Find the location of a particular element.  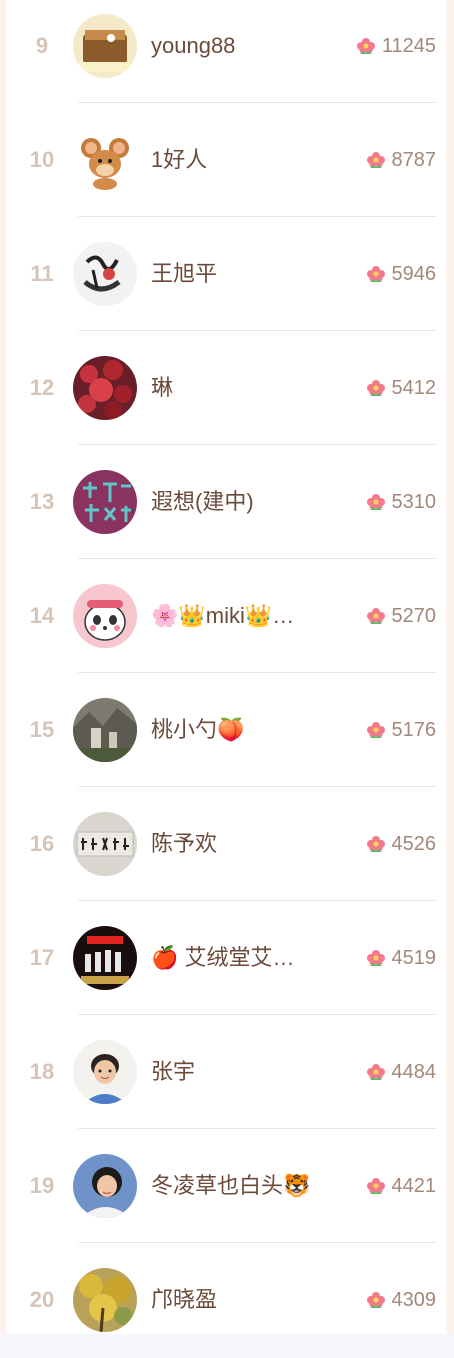

score-value: 5946 is located at coordinates (414, 274).